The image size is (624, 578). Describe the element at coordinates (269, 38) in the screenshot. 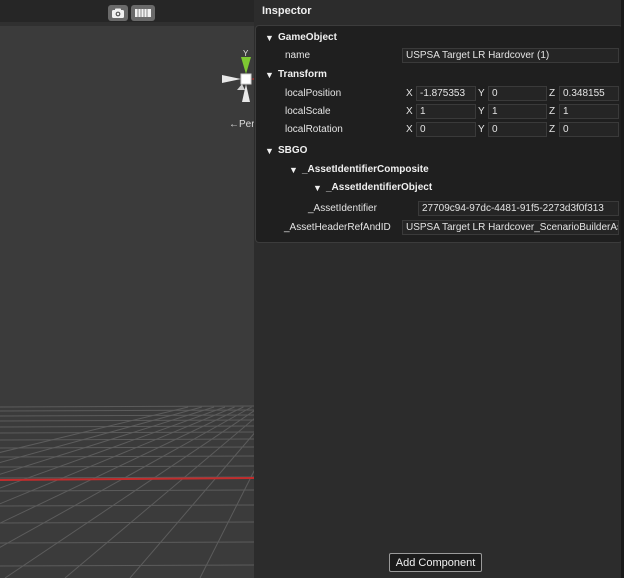

I see `gameobject-caret-icon: ▼` at that location.